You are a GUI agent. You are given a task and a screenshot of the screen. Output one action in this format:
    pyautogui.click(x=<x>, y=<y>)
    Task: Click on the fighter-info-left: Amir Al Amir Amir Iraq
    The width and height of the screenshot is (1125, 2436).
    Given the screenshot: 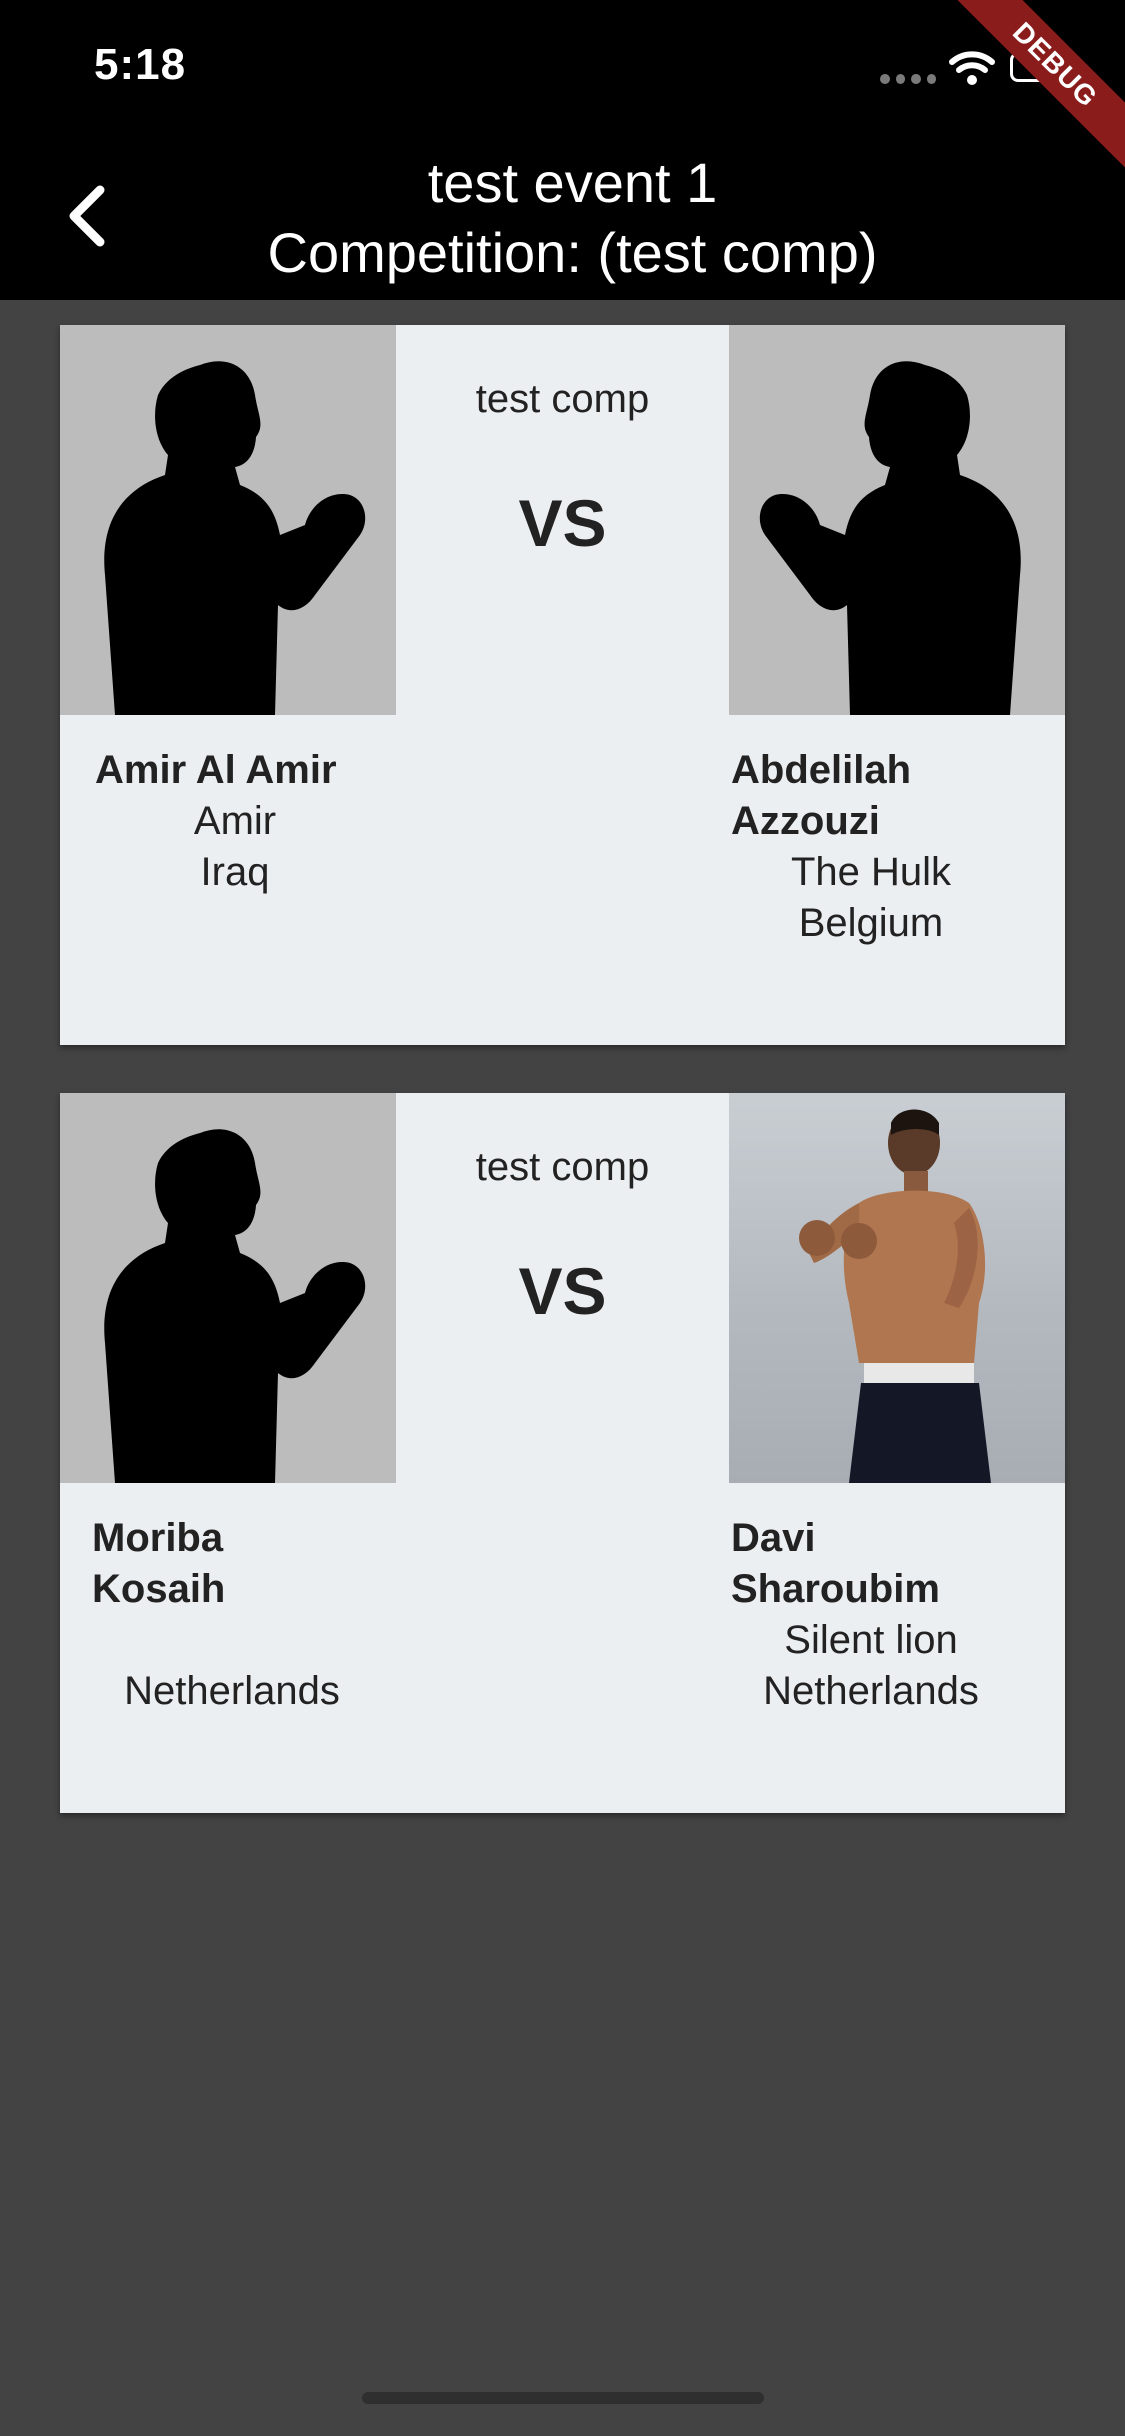 What is the action you would take?
    pyautogui.click(x=235, y=821)
    